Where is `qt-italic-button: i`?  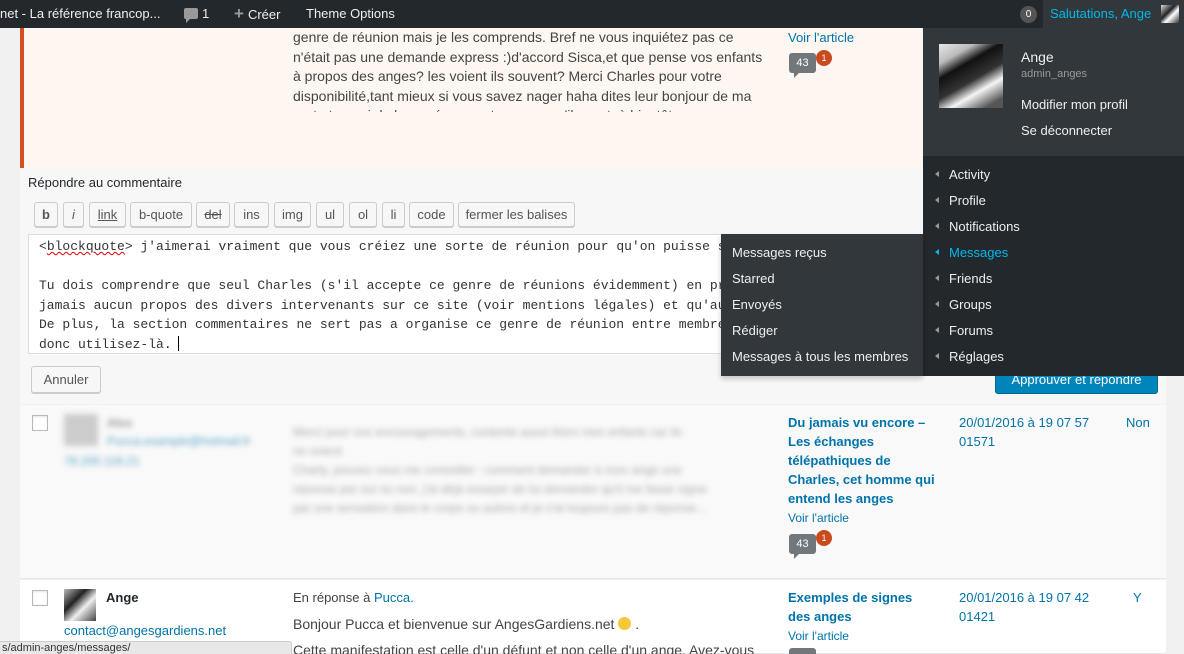
qt-italic-button: i is located at coordinates (73, 214).